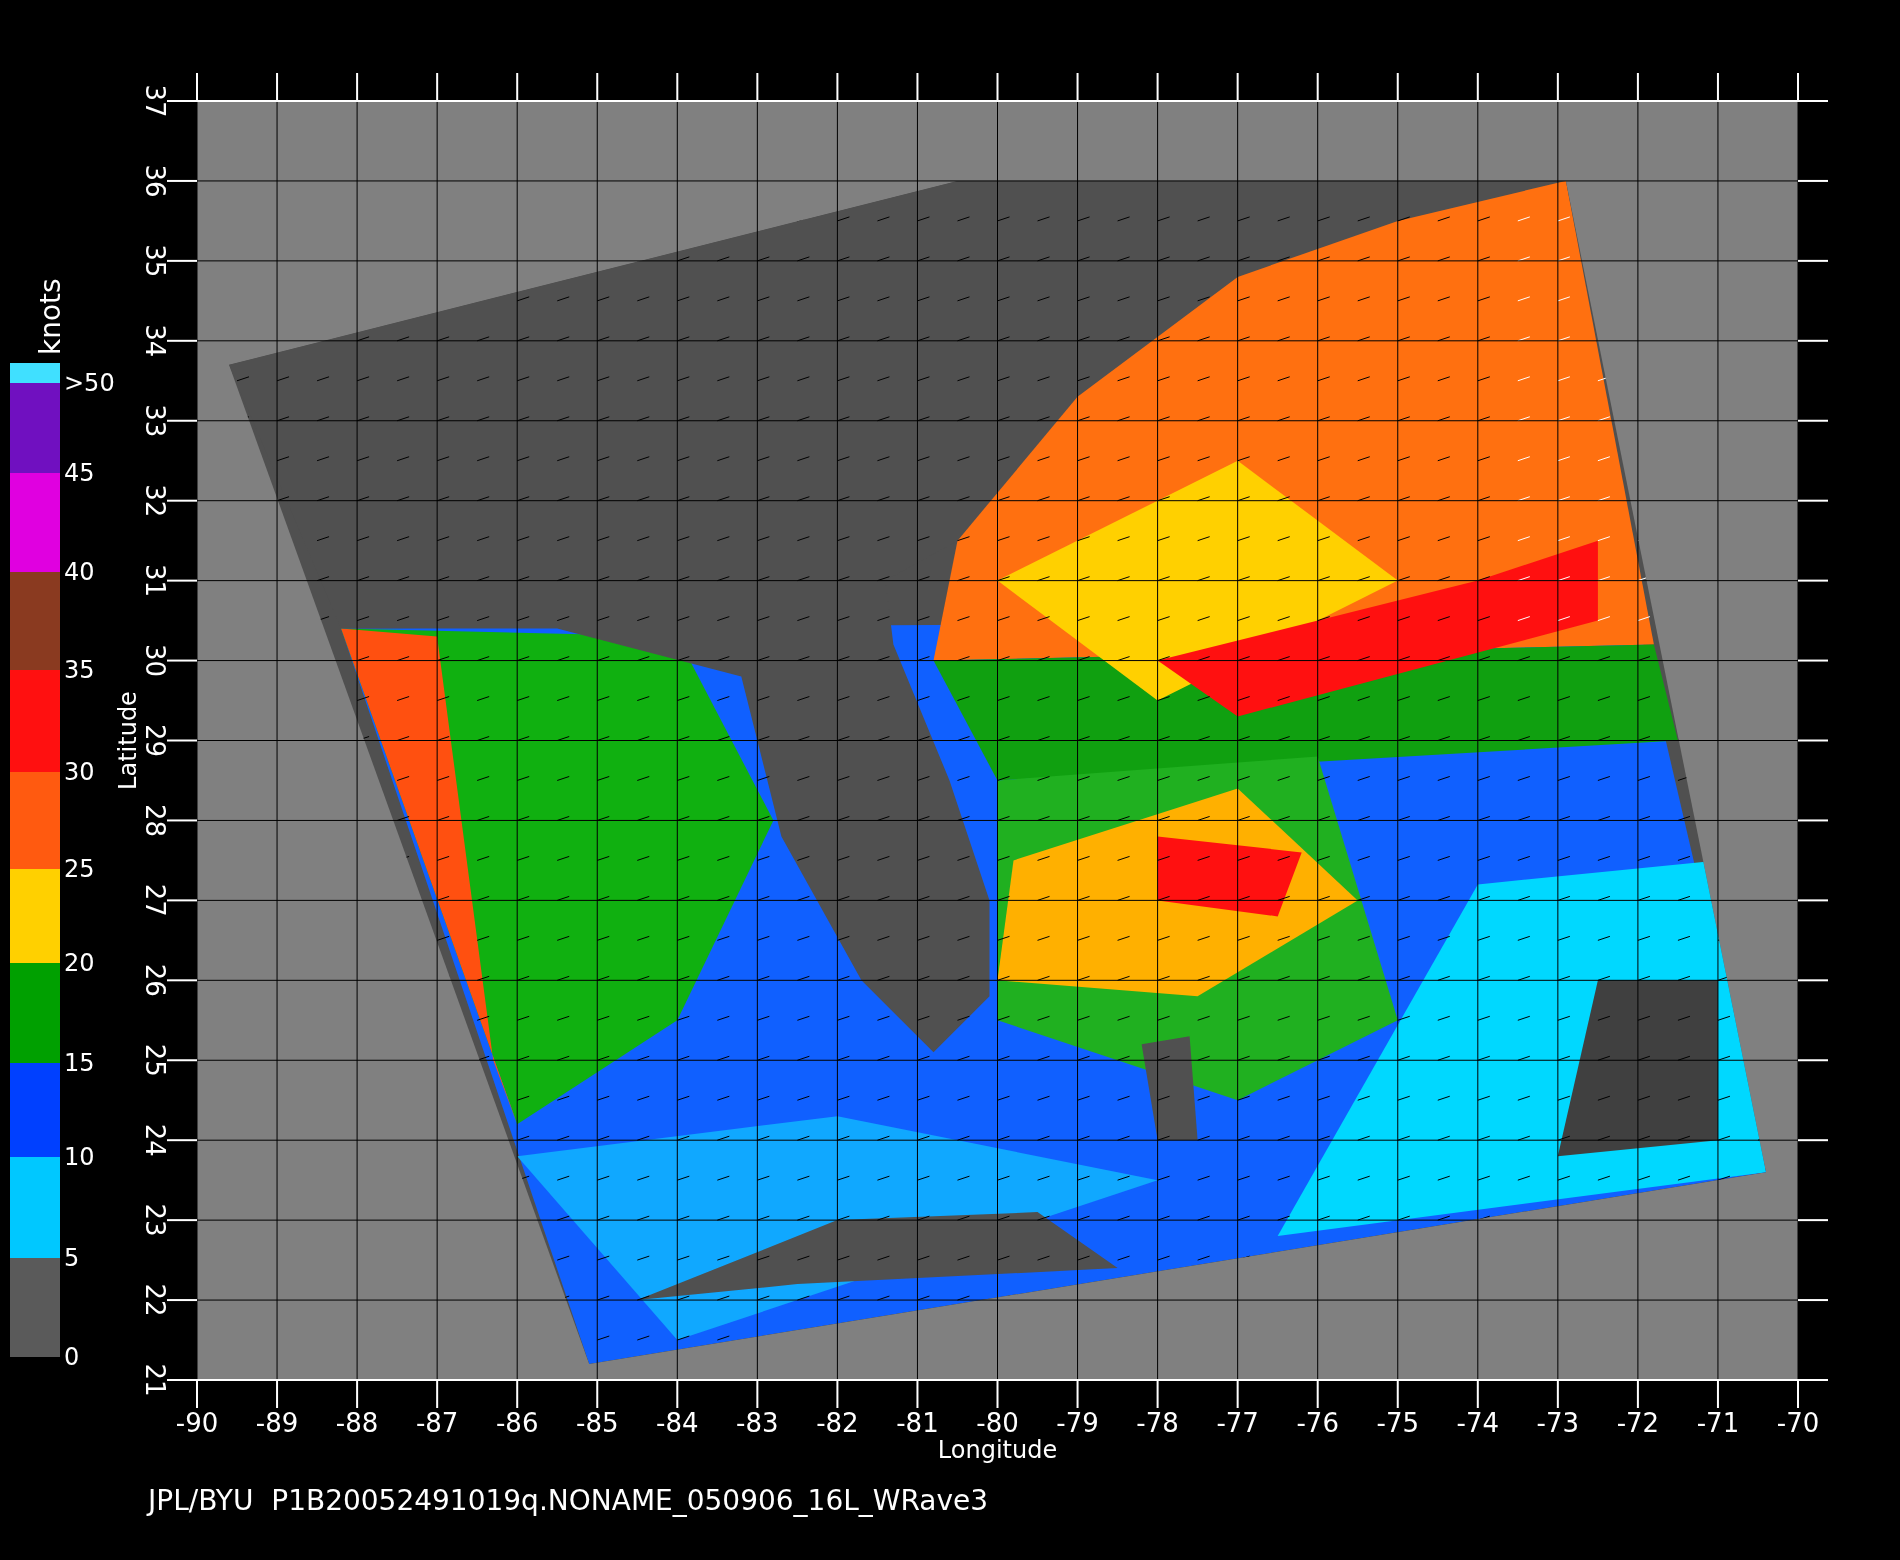  What do you see at coordinates (1237, 1423) in the screenshot?
I see `axis-tick-label: -77` at bounding box center [1237, 1423].